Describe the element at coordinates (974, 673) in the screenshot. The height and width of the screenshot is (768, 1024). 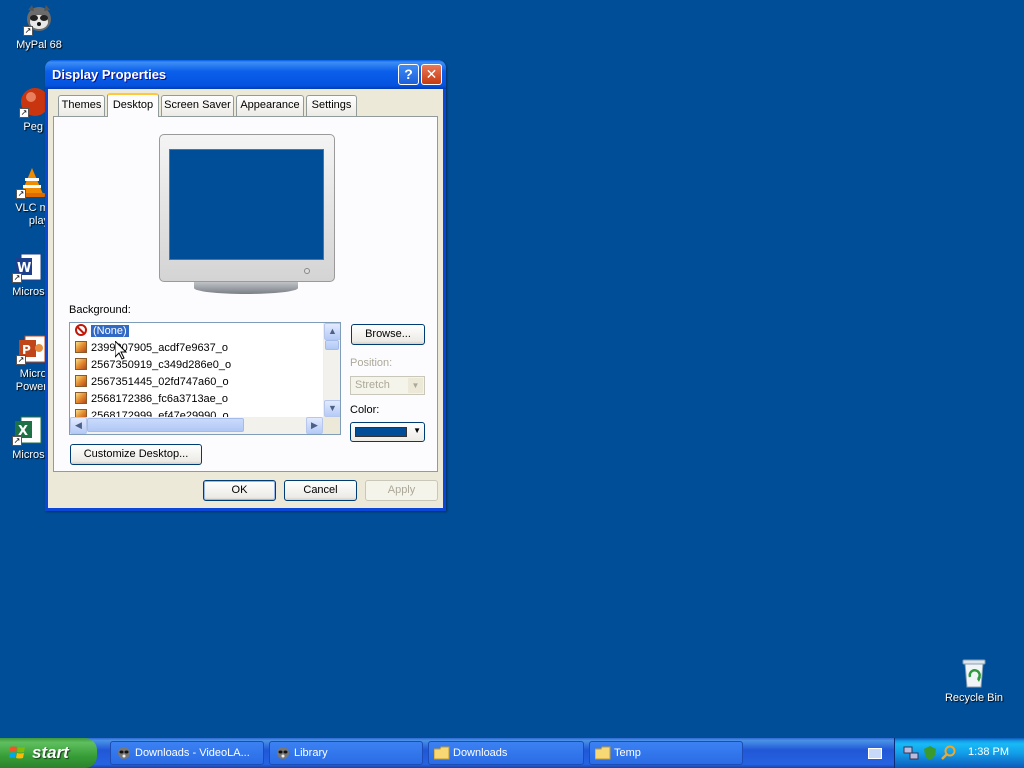
I see `recycle-bin-icon` at that location.